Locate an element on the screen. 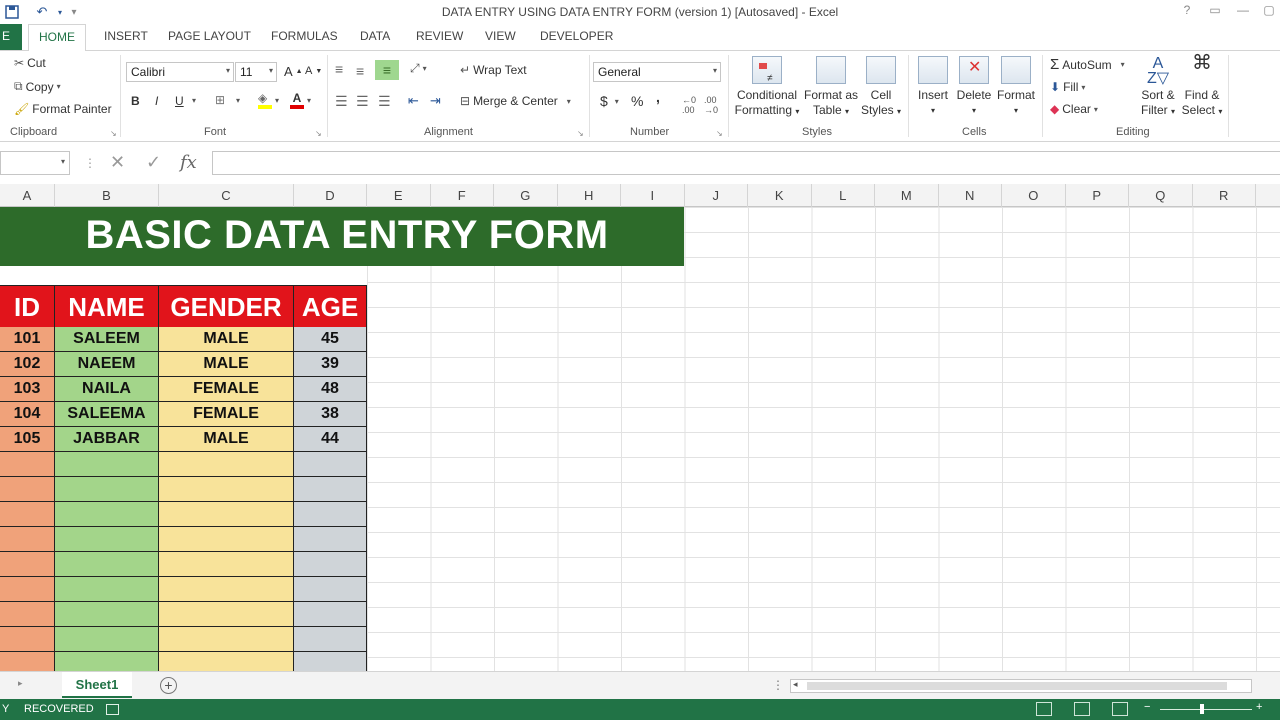 The width and height of the screenshot is (1280, 720). page-layout-view-icon is located at coordinates (1082, 709).